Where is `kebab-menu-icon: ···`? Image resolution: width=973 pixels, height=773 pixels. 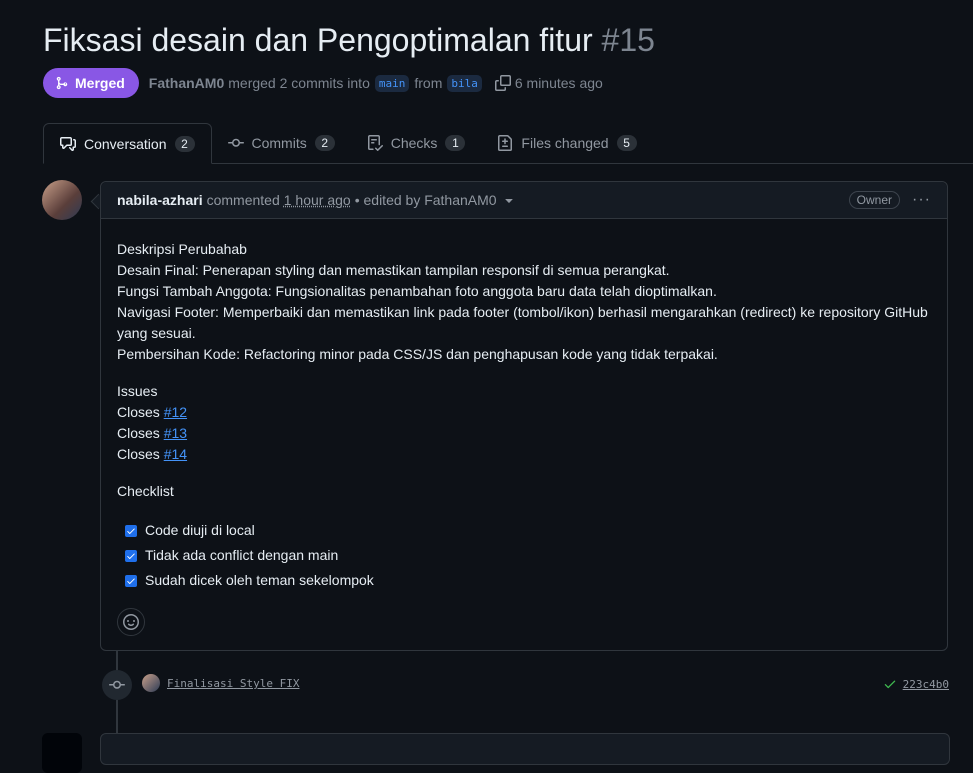 kebab-menu-icon: ··· is located at coordinates (921, 200).